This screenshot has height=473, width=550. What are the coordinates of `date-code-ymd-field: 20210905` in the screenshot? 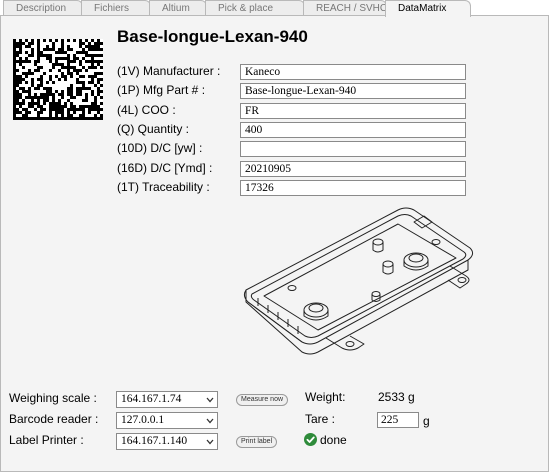 It's located at (353, 169).